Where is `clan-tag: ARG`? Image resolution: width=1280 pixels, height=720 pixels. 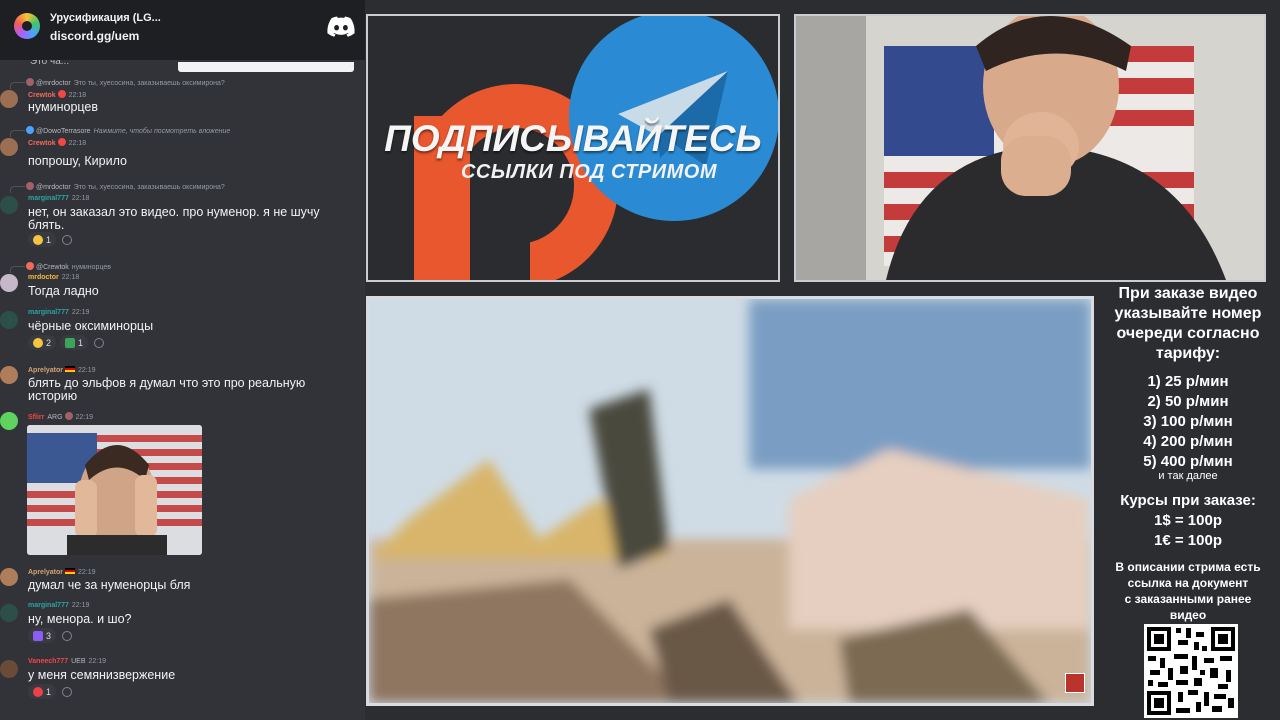
clan-tag: ARG is located at coordinates (55, 417).